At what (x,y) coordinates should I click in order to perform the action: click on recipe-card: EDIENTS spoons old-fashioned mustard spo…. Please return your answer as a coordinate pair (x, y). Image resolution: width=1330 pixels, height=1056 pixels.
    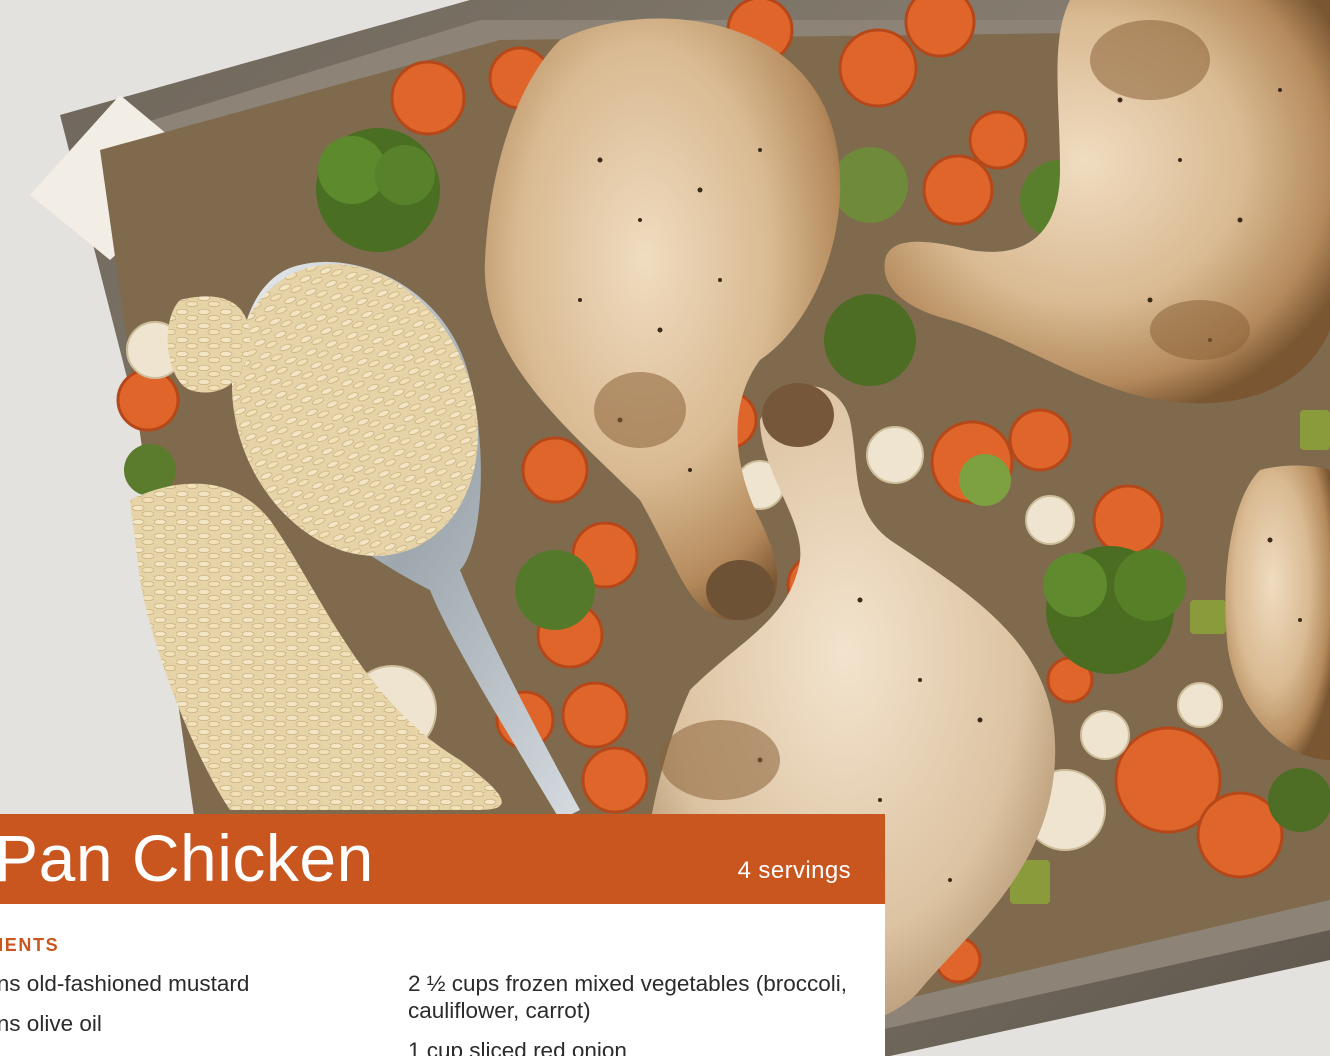
    Looking at the image, I should click on (442, 980).